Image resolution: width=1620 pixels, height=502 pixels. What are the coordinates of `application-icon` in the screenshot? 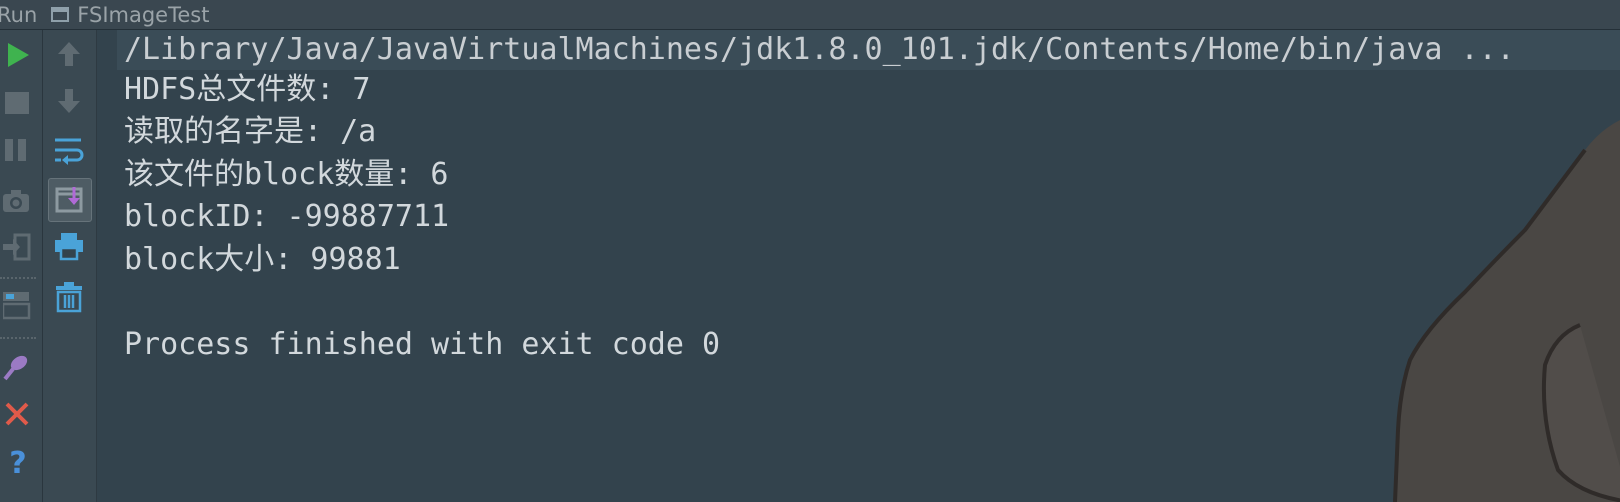 It's located at (60, 14).